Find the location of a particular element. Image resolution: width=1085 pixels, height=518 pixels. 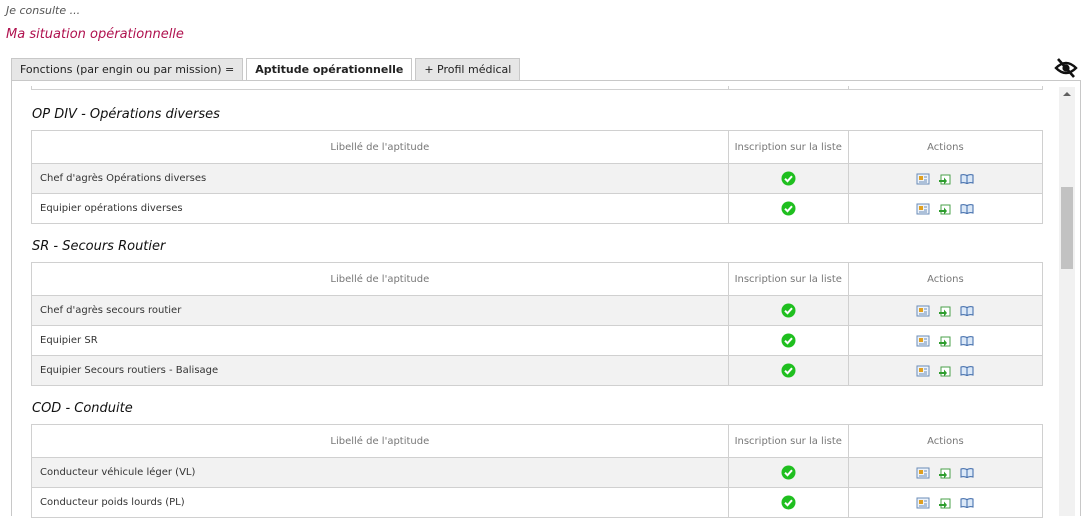

tab-aptitude-operationnelle: Aptitude opérationnelle is located at coordinates (329, 69).